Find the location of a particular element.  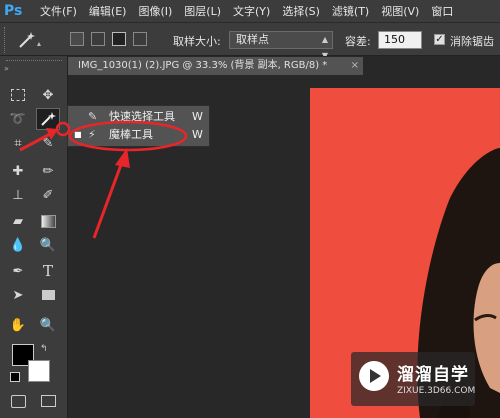

play-logo-icon is located at coordinates (374, 376).